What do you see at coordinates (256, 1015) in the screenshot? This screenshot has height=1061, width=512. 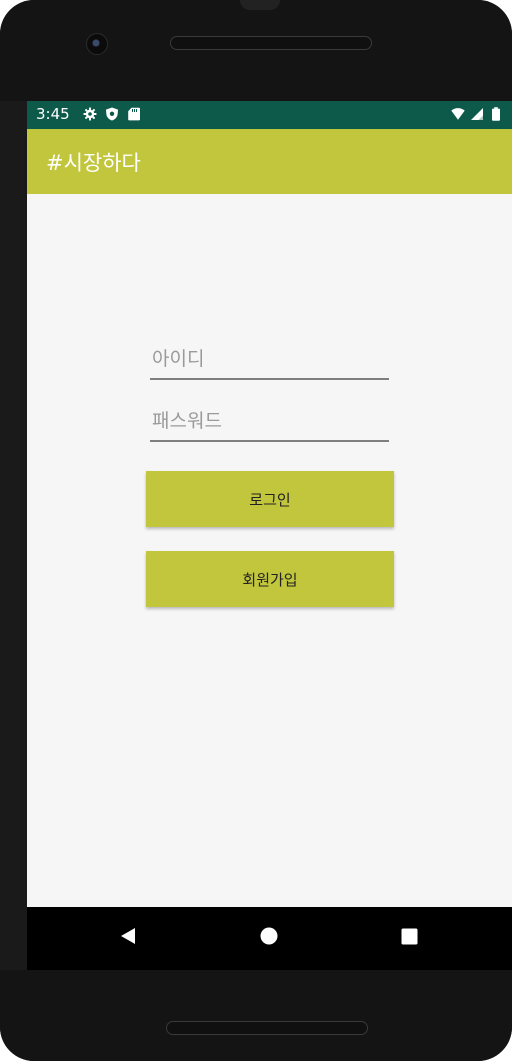 I see `bottom-bezel` at bounding box center [256, 1015].